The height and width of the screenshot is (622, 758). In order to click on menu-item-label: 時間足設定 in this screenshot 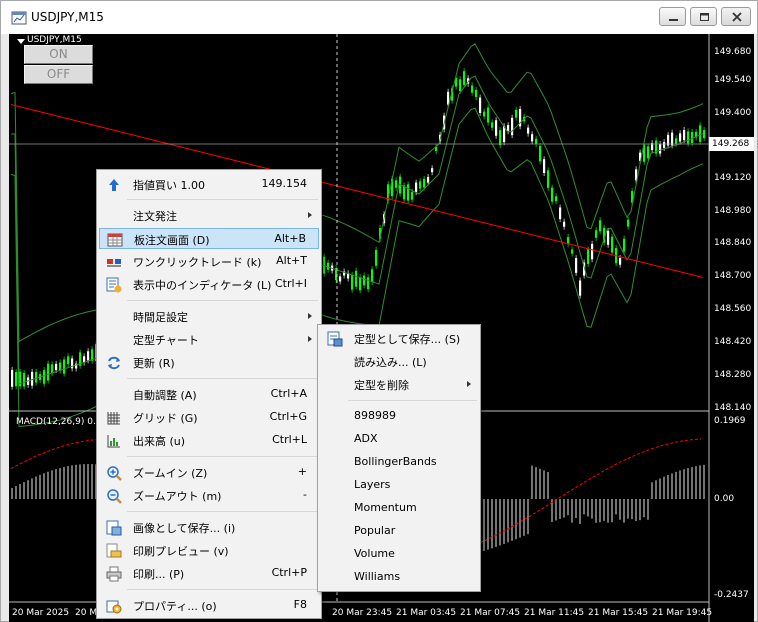, I will do `click(160, 317)`.